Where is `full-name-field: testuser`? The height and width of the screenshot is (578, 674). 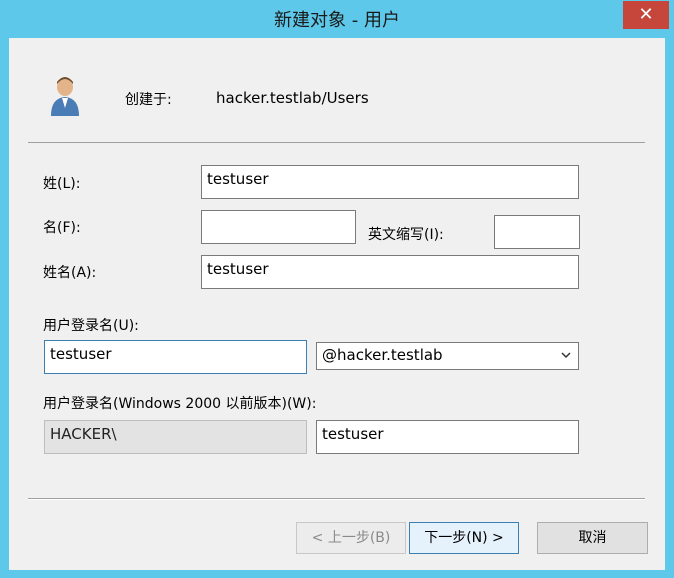
full-name-field: testuser is located at coordinates (390, 272).